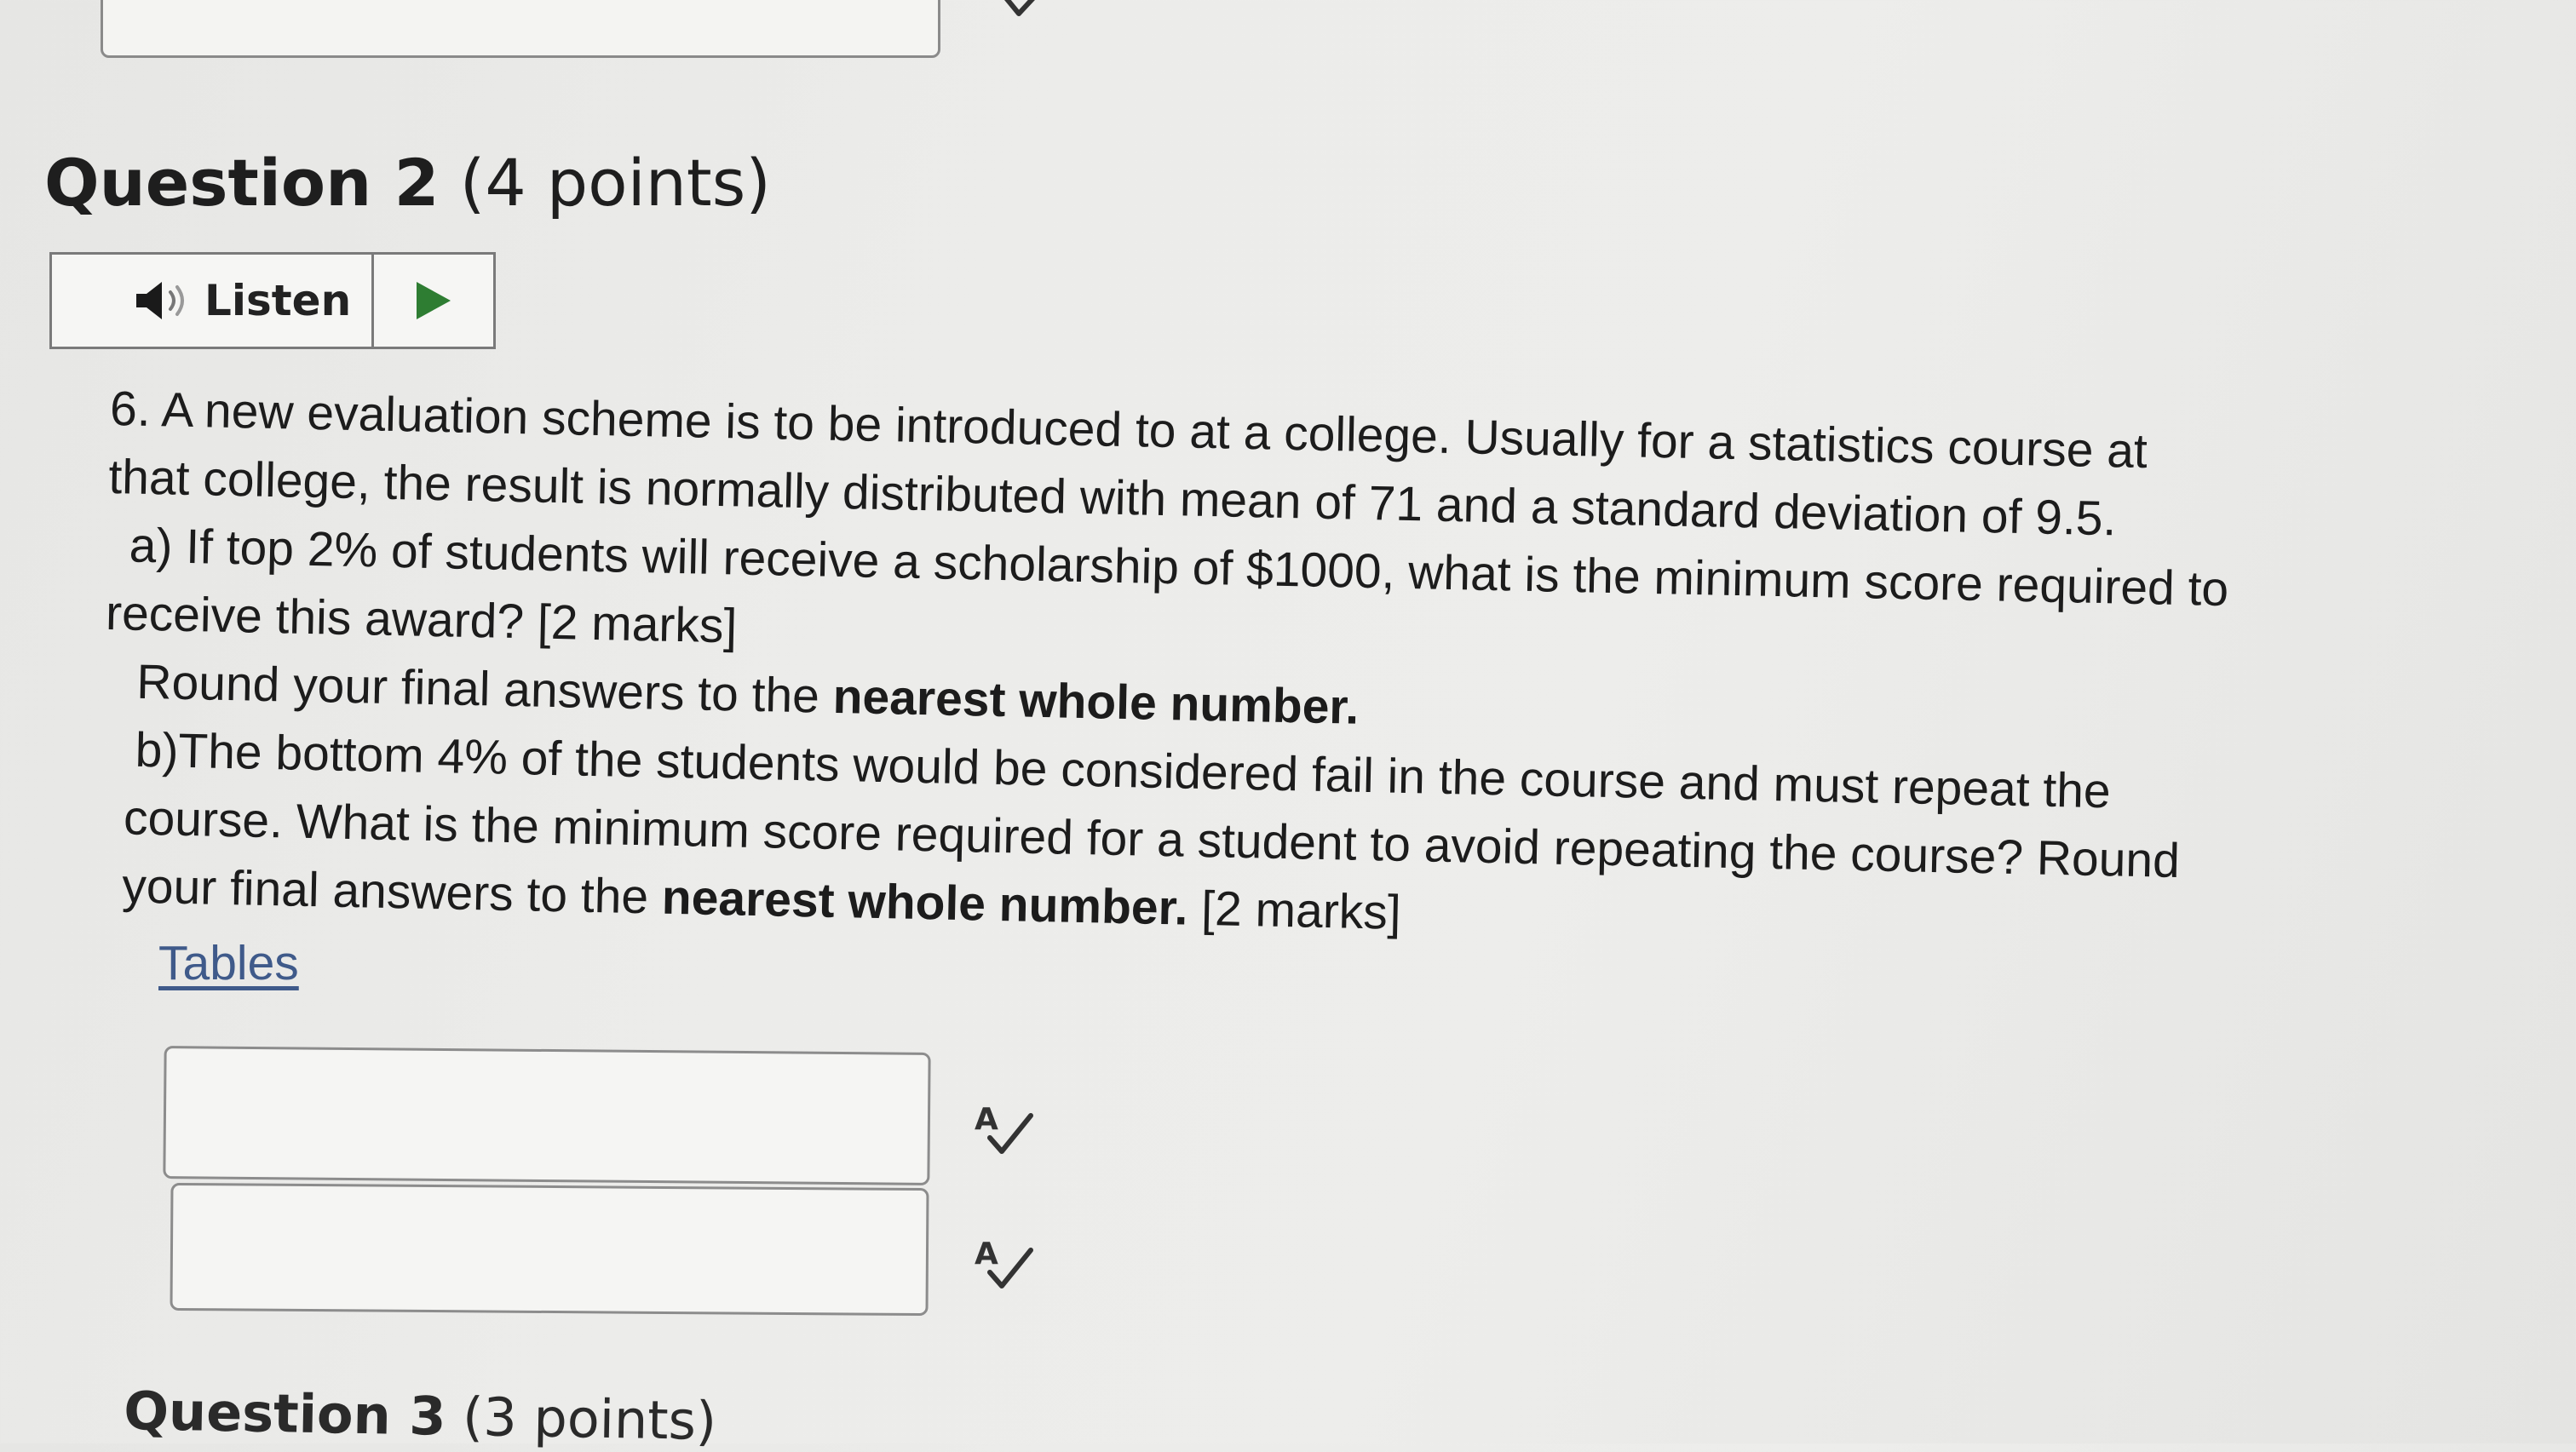 Image resolution: width=2576 pixels, height=1452 pixels. What do you see at coordinates (392, 891) in the screenshot?
I see `part-b-rounding-text: your final answers to the` at bounding box center [392, 891].